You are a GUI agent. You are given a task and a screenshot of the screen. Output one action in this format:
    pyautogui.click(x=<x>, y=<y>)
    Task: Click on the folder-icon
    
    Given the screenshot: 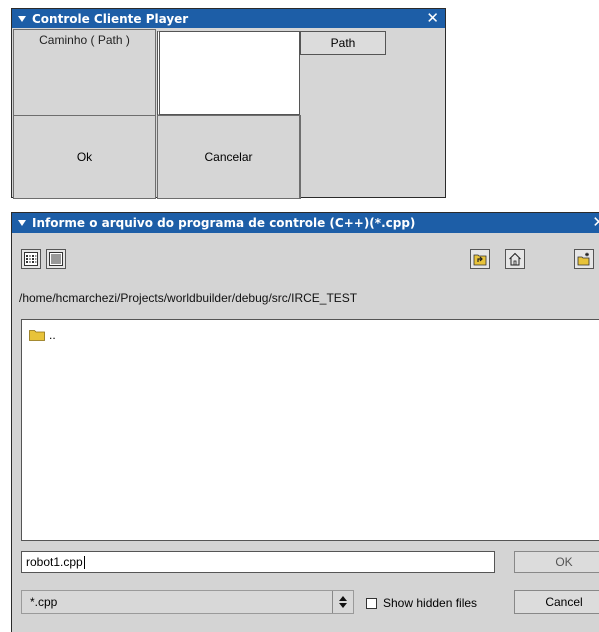 What is the action you would take?
    pyautogui.click(x=37, y=335)
    